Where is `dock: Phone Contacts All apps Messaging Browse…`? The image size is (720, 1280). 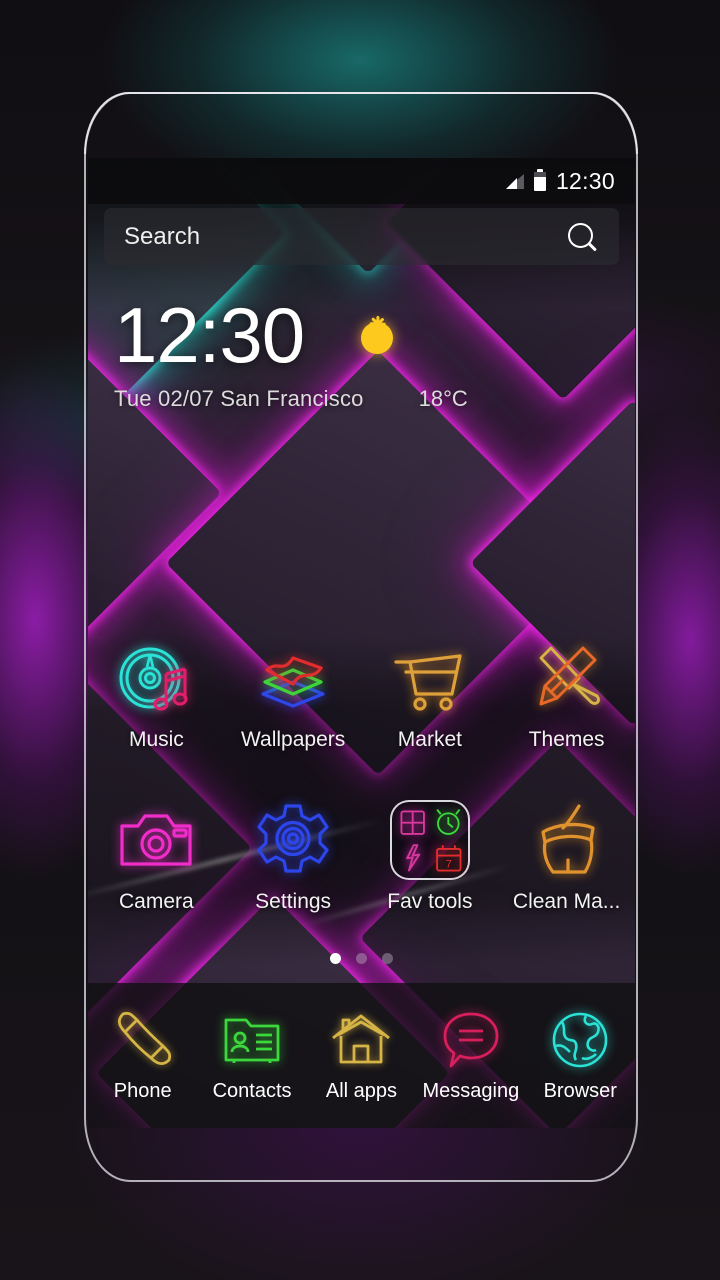
dock: Phone Contacts All apps Messaging Browse… is located at coordinates (361, 1055).